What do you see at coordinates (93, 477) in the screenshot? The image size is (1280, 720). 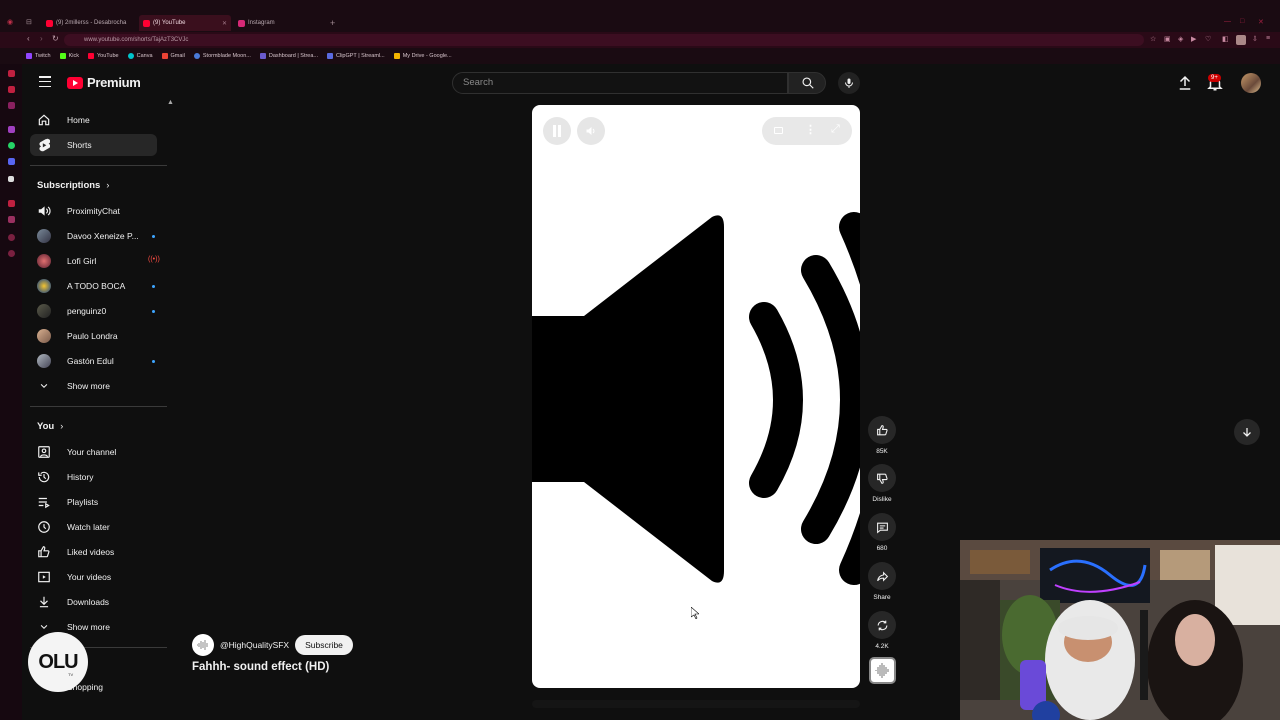 I see `guide-item-history: History` at bounding box center [93, 477].